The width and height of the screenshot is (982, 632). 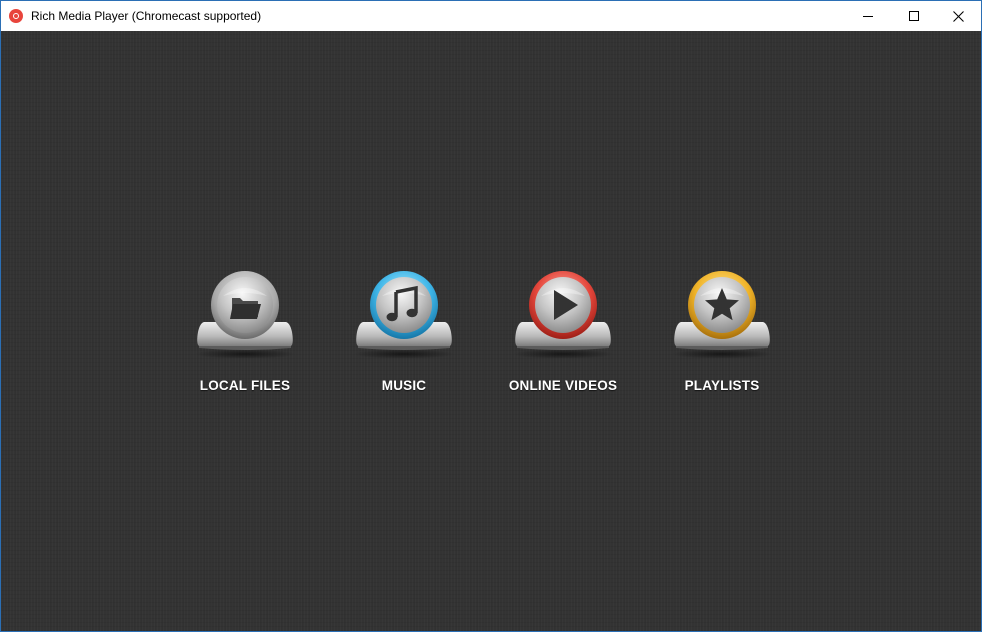 I want to click on minimize-button, so click(x=868, y=16).